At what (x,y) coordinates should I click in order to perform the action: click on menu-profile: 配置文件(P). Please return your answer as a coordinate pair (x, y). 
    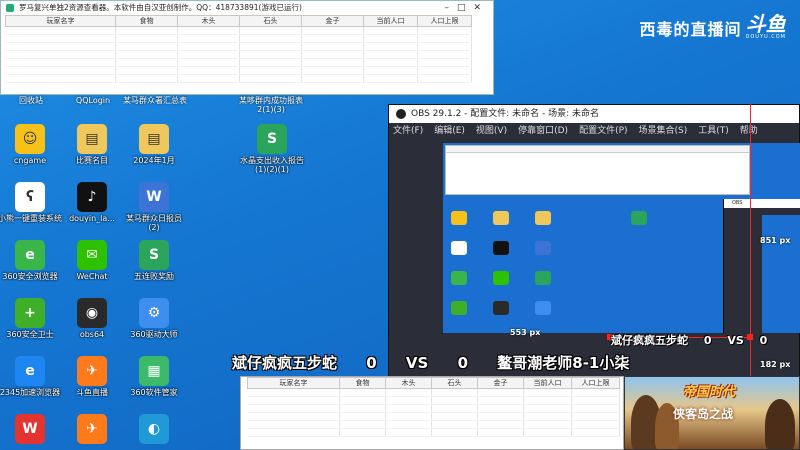
    Looking at the image, I should click on (603, 131).